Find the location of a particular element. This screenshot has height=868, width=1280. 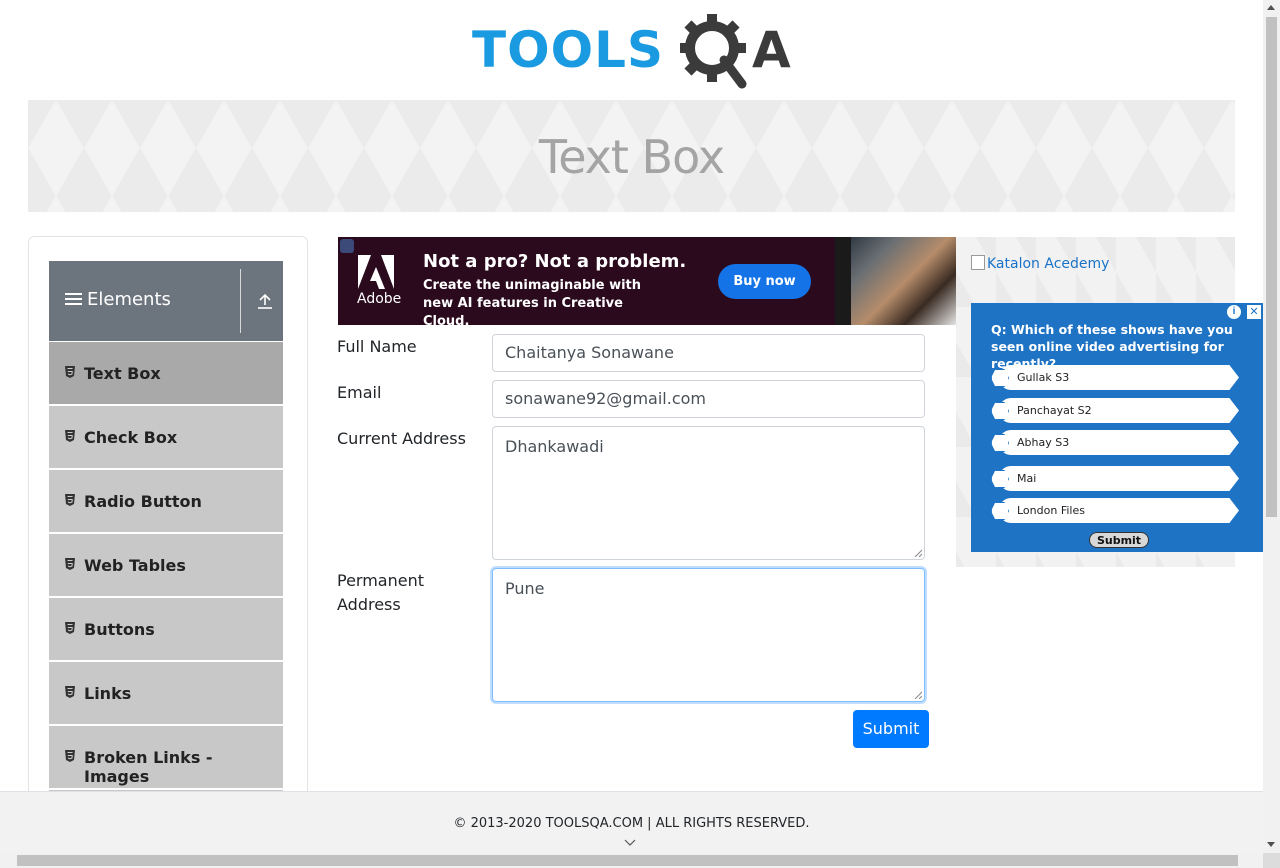

sidebar-item-check-box: Check Box is located at coordinates (166, 437).